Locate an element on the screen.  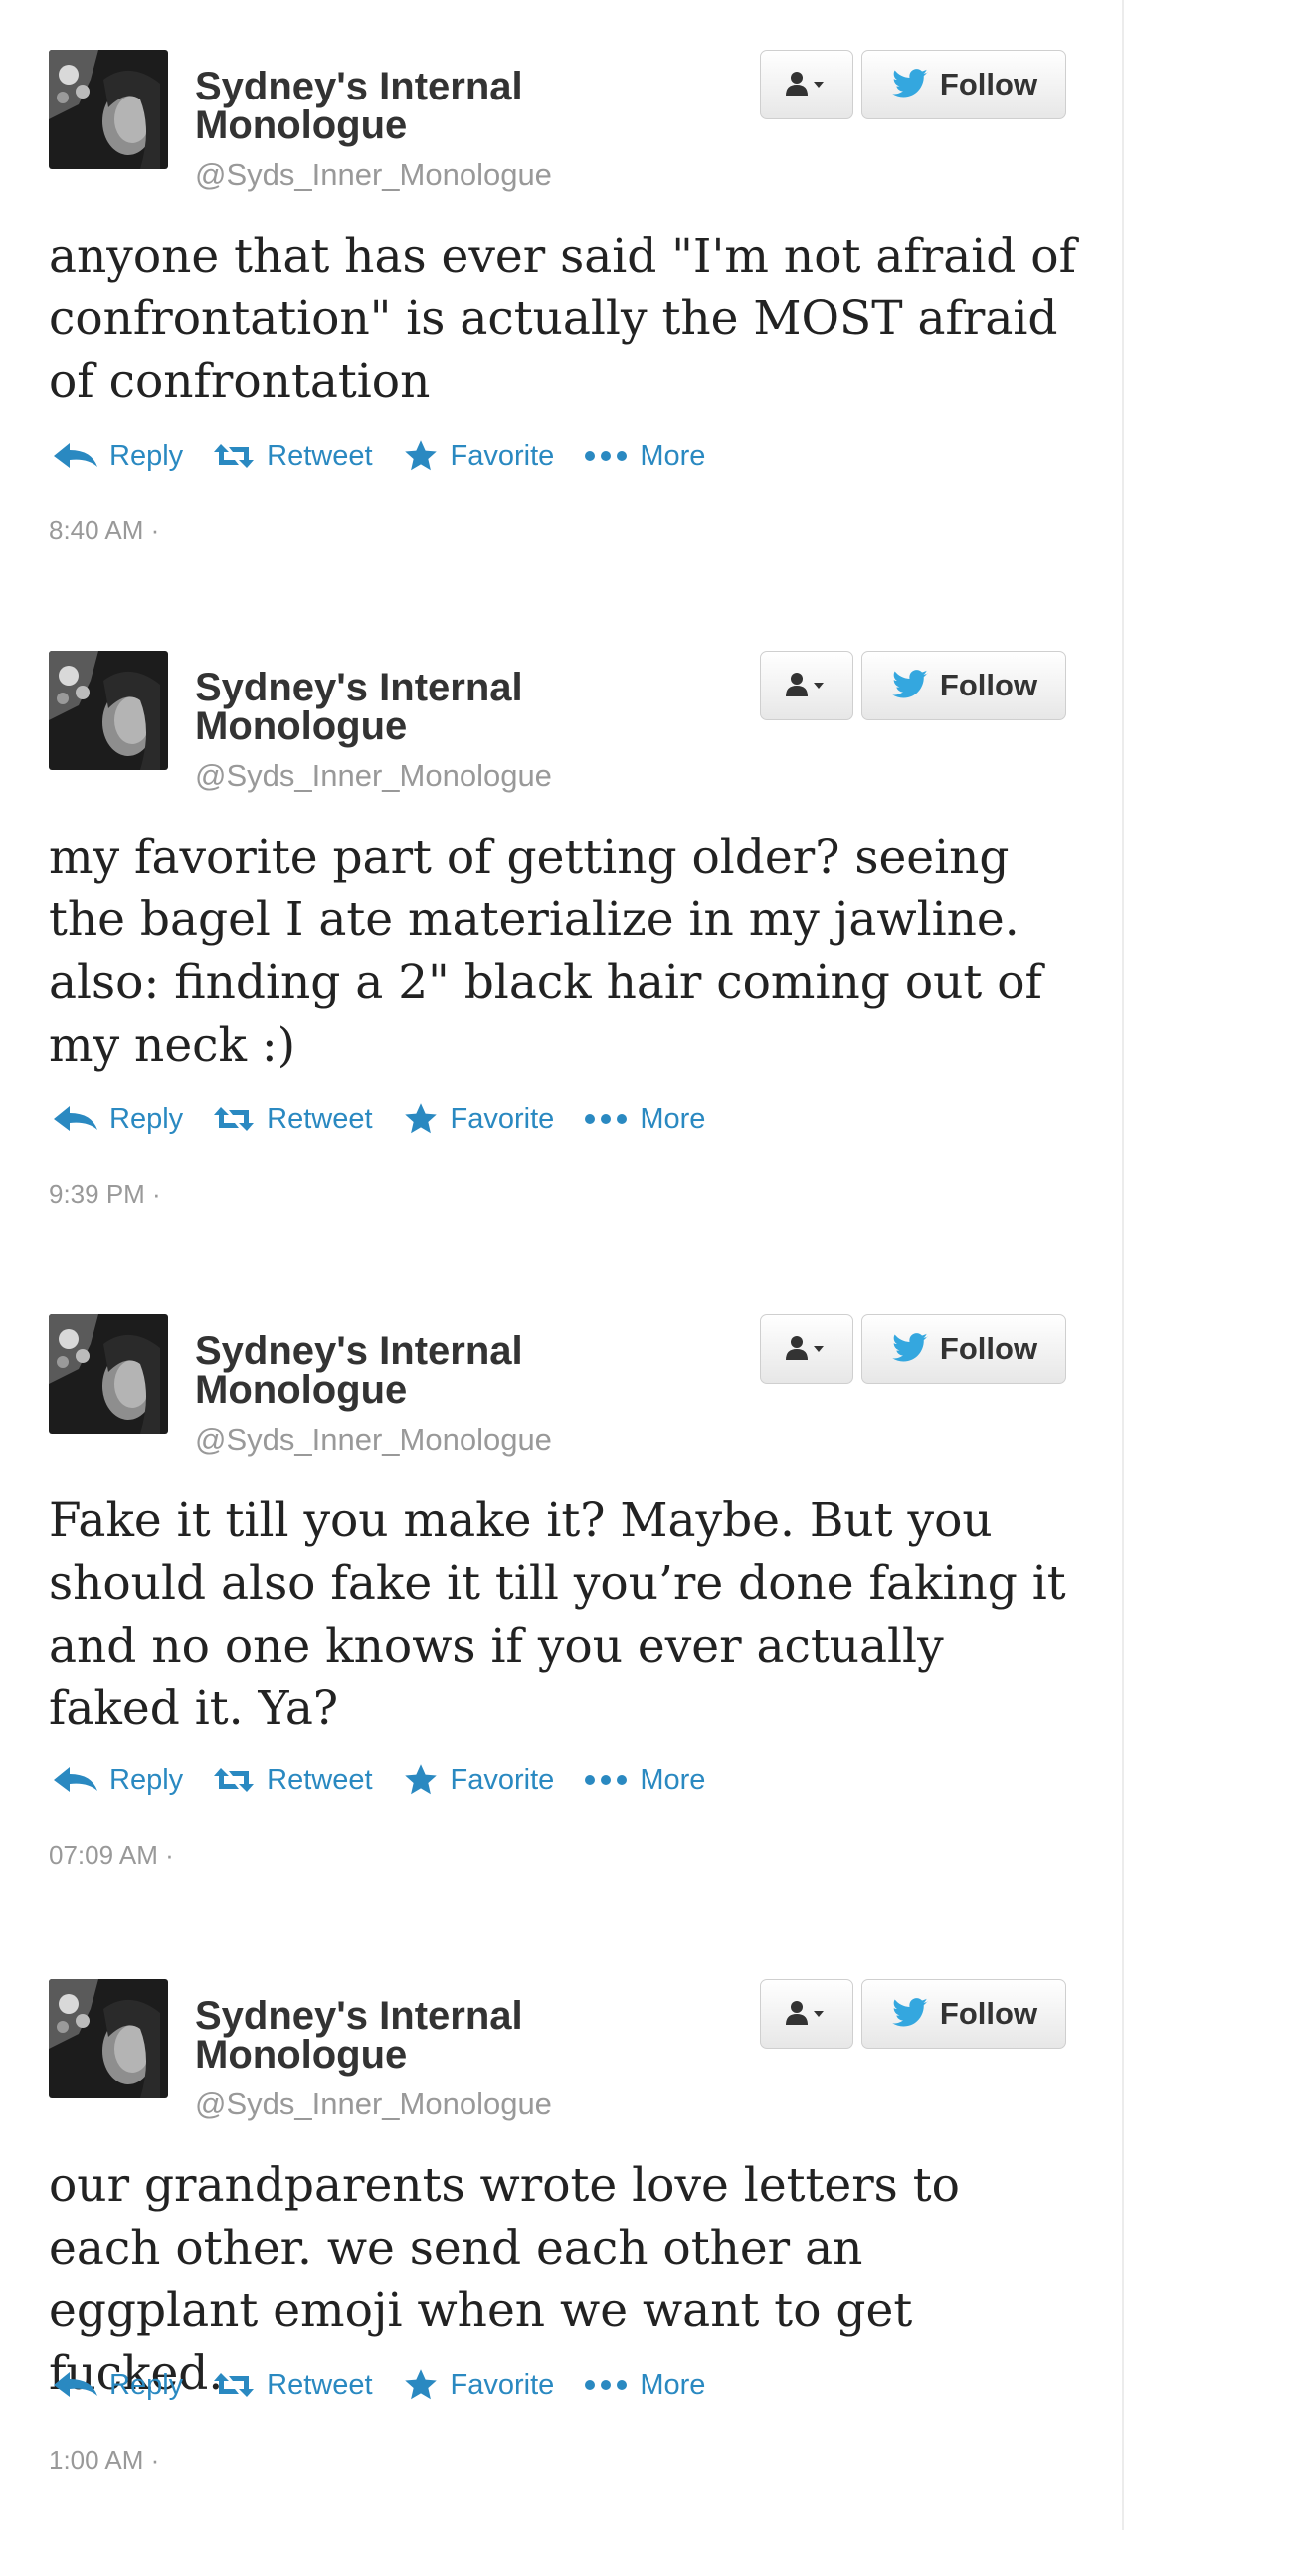
tweet-timestamp: 07:09 AM · is located at coordinates (111, 1855).